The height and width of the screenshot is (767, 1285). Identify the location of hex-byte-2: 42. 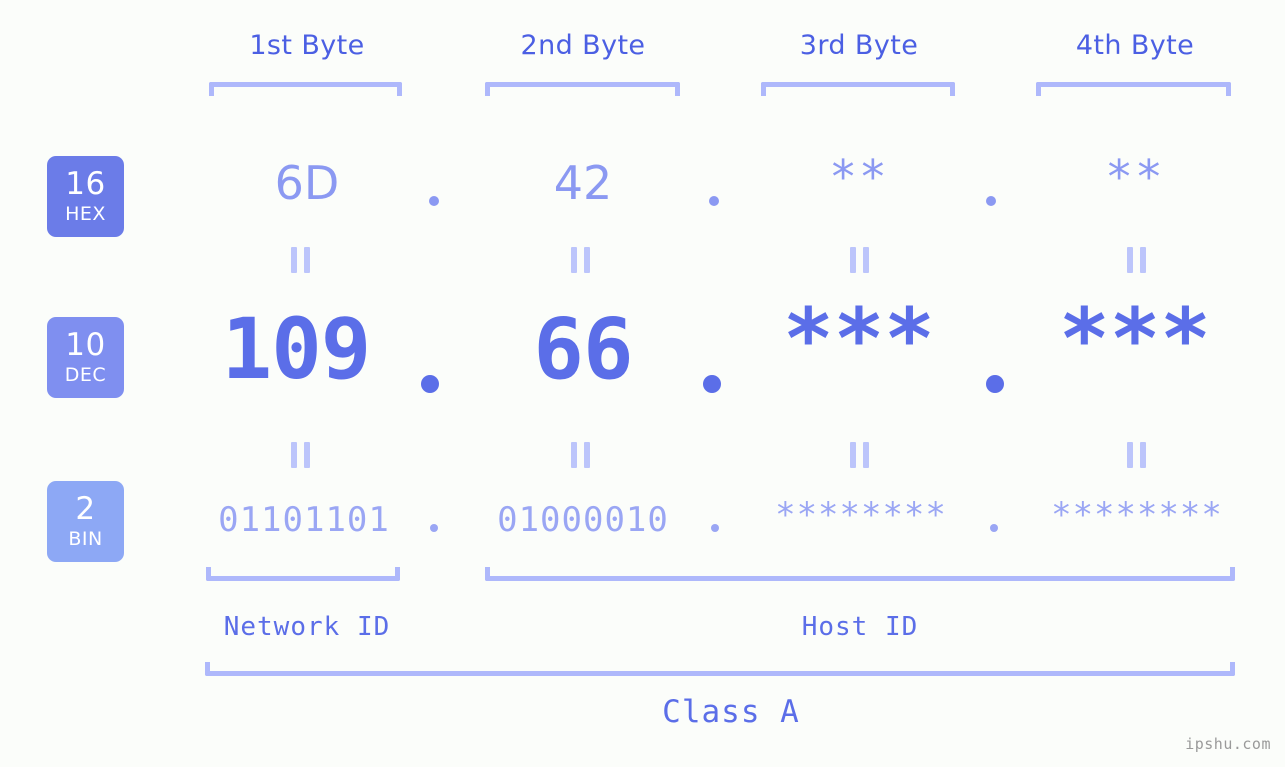
(583, 183).